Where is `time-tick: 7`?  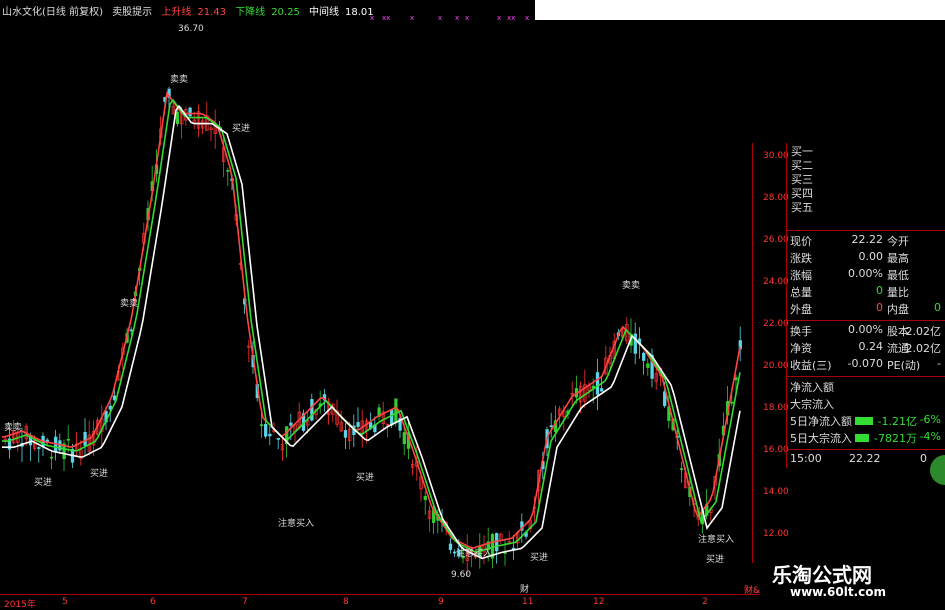
time-tick: 7 is located at coordinates (245, 602).